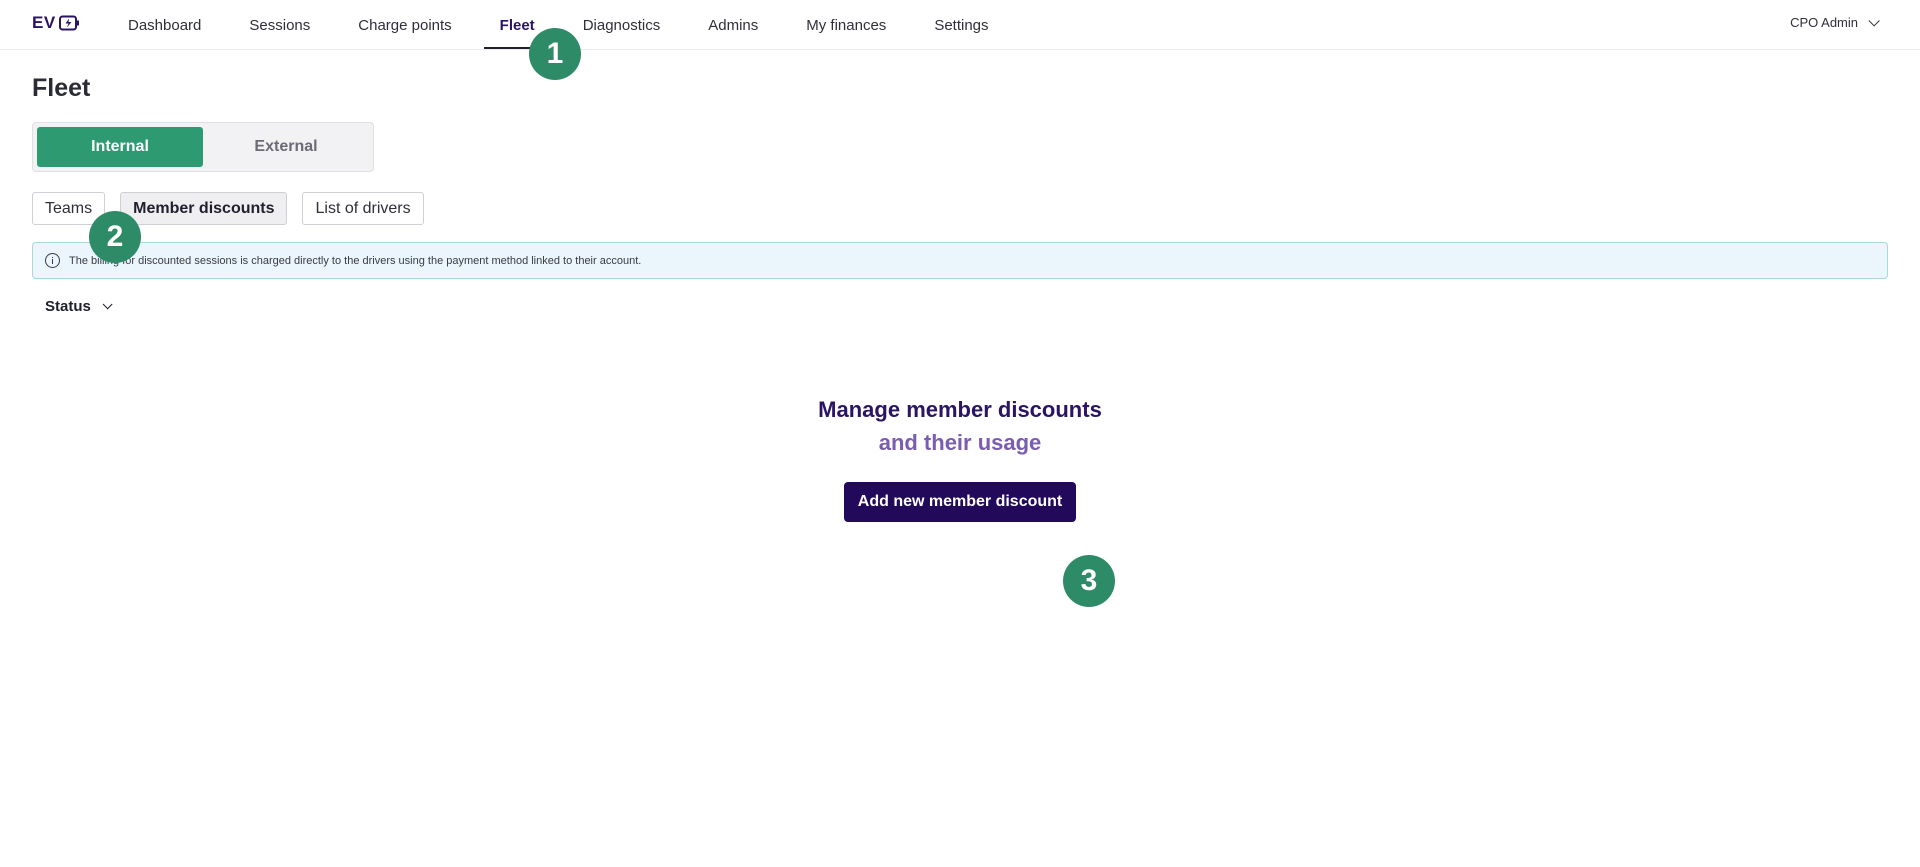 The width and height of the screenshot is (1920, 867). What do you see at coordinates (555, 54) in the screenshot?
I see `step-marker-1: 1` at bounding box center [555, 54].